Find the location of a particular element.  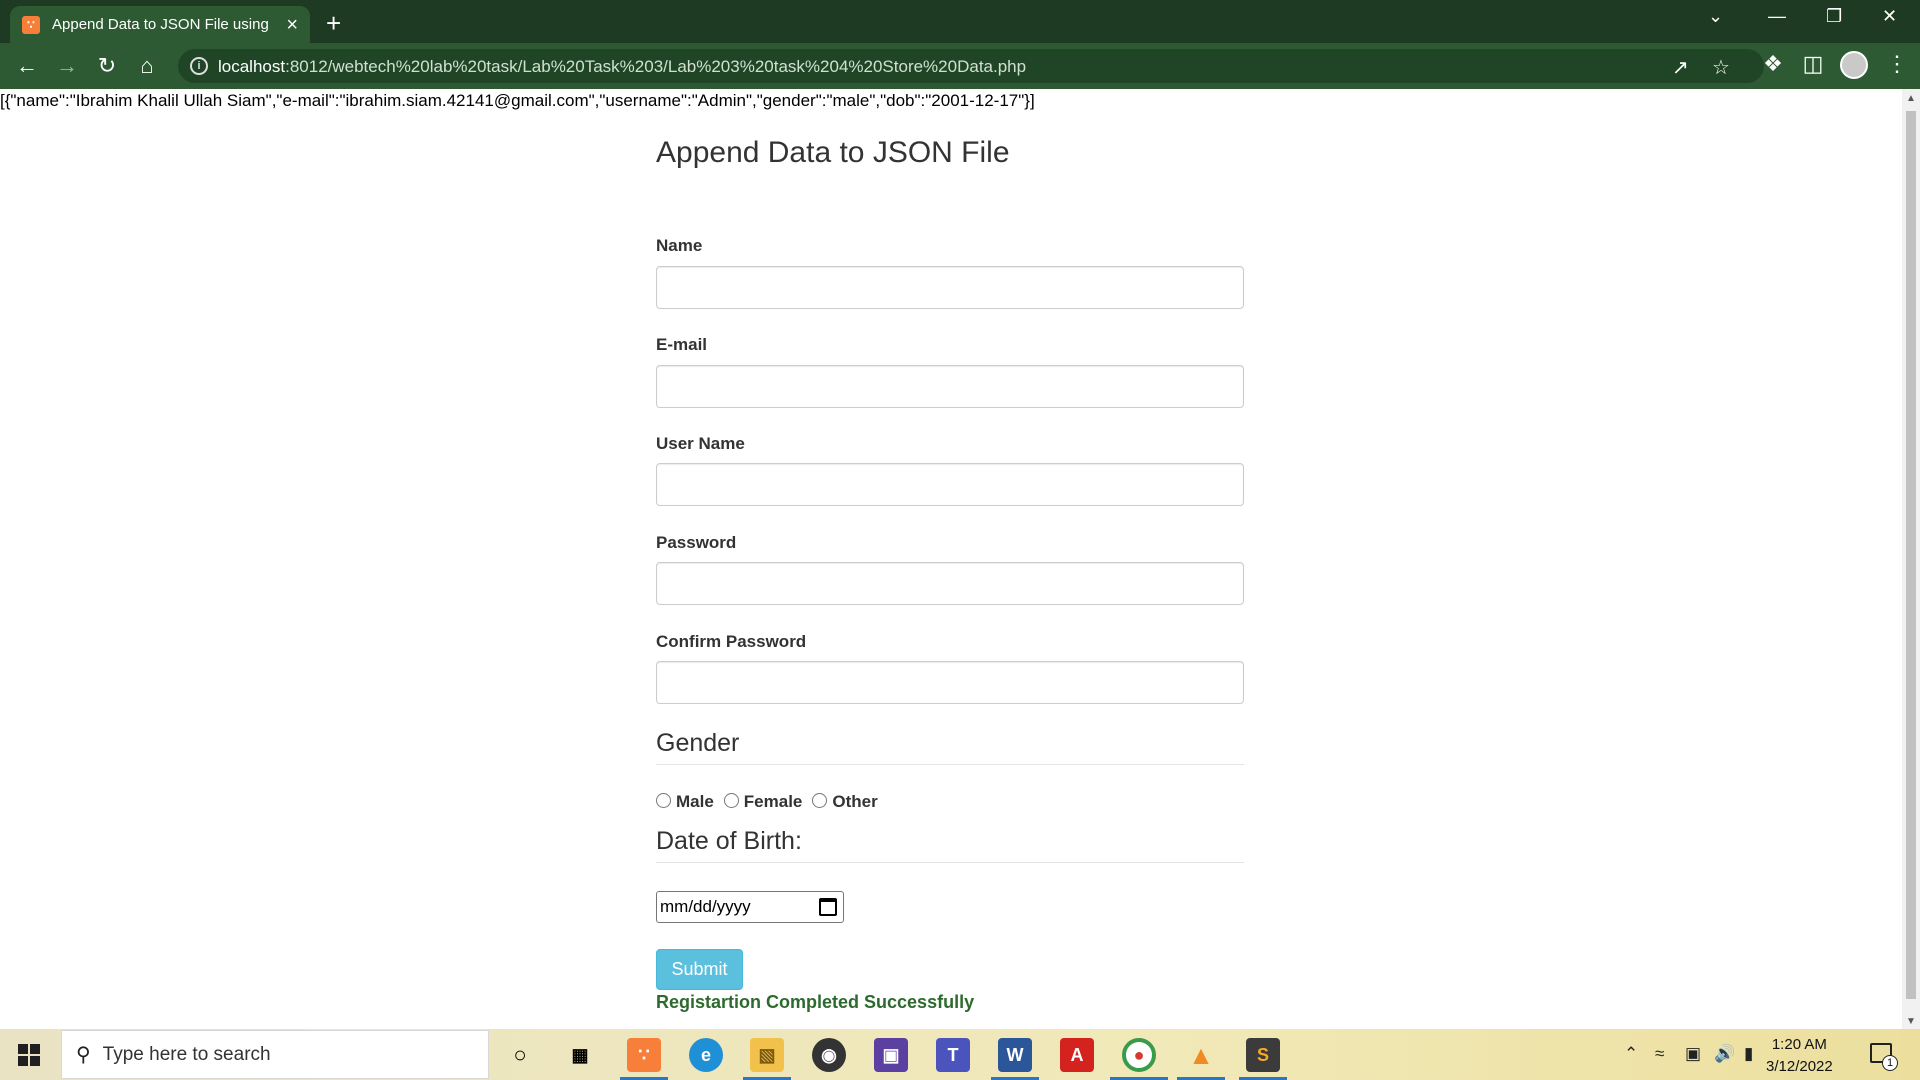

task-view-icon: ▦ is located at coordinates (580, 1055).